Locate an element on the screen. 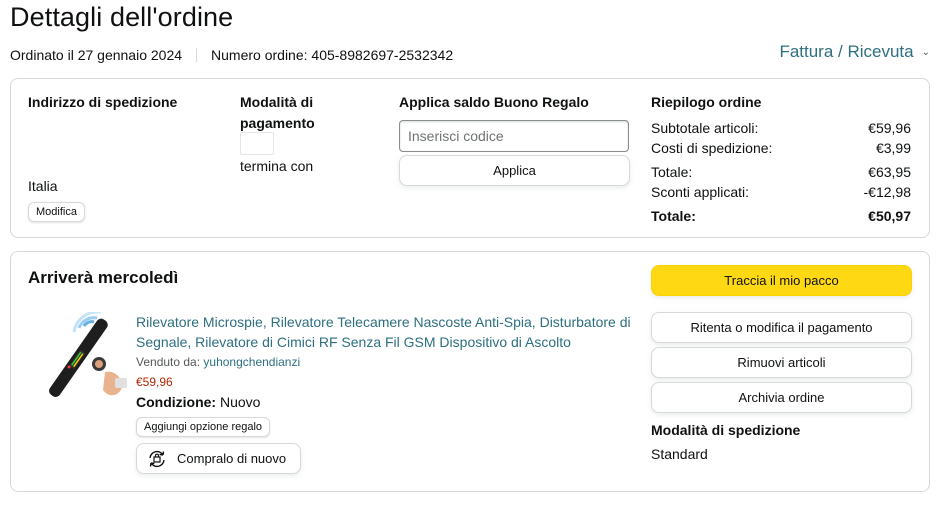 Image resolution: width=942 pixels, height=506 pixels. gift-code-input is located at coordinates (514, 136).